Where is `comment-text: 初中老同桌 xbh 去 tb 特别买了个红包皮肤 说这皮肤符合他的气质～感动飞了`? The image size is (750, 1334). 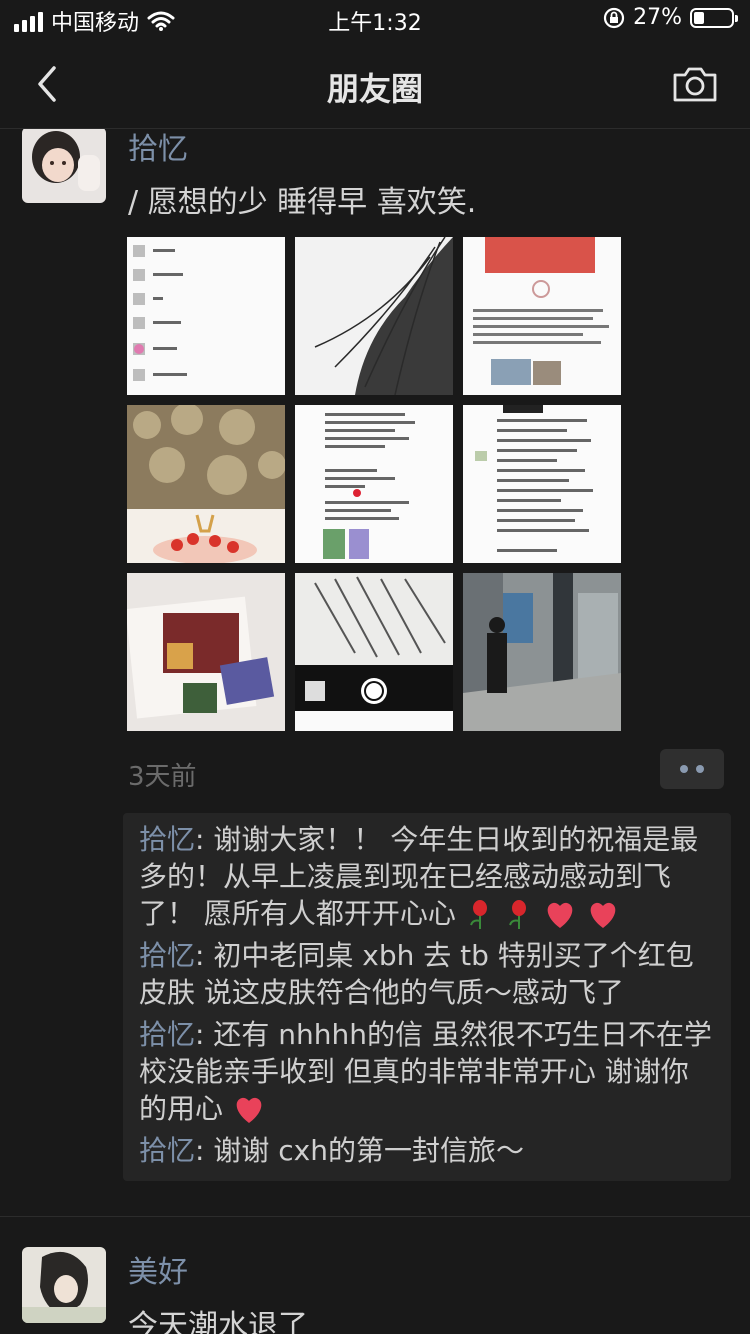 comment-text: 初中老同桌 xbh 去 tb 特别买了个红包皮肤 说这皮肤符合他的气质～感动飞了 is located at coordinates (416, 974).